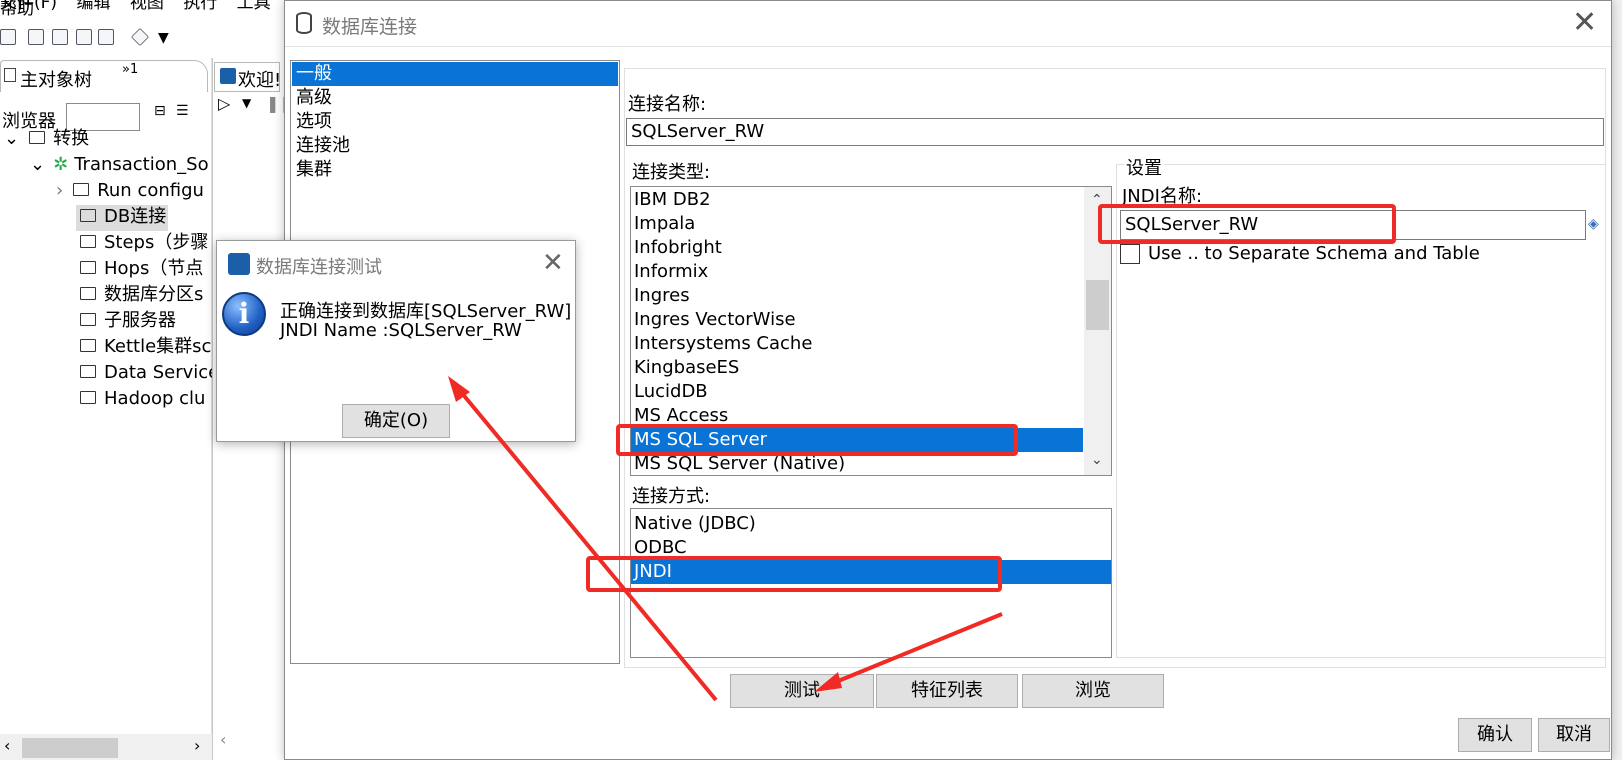  What do you see at coordinates (586, 543) in the screenshot?
I see `arrow-to-test-dialog` at bounding box center [586, 543].